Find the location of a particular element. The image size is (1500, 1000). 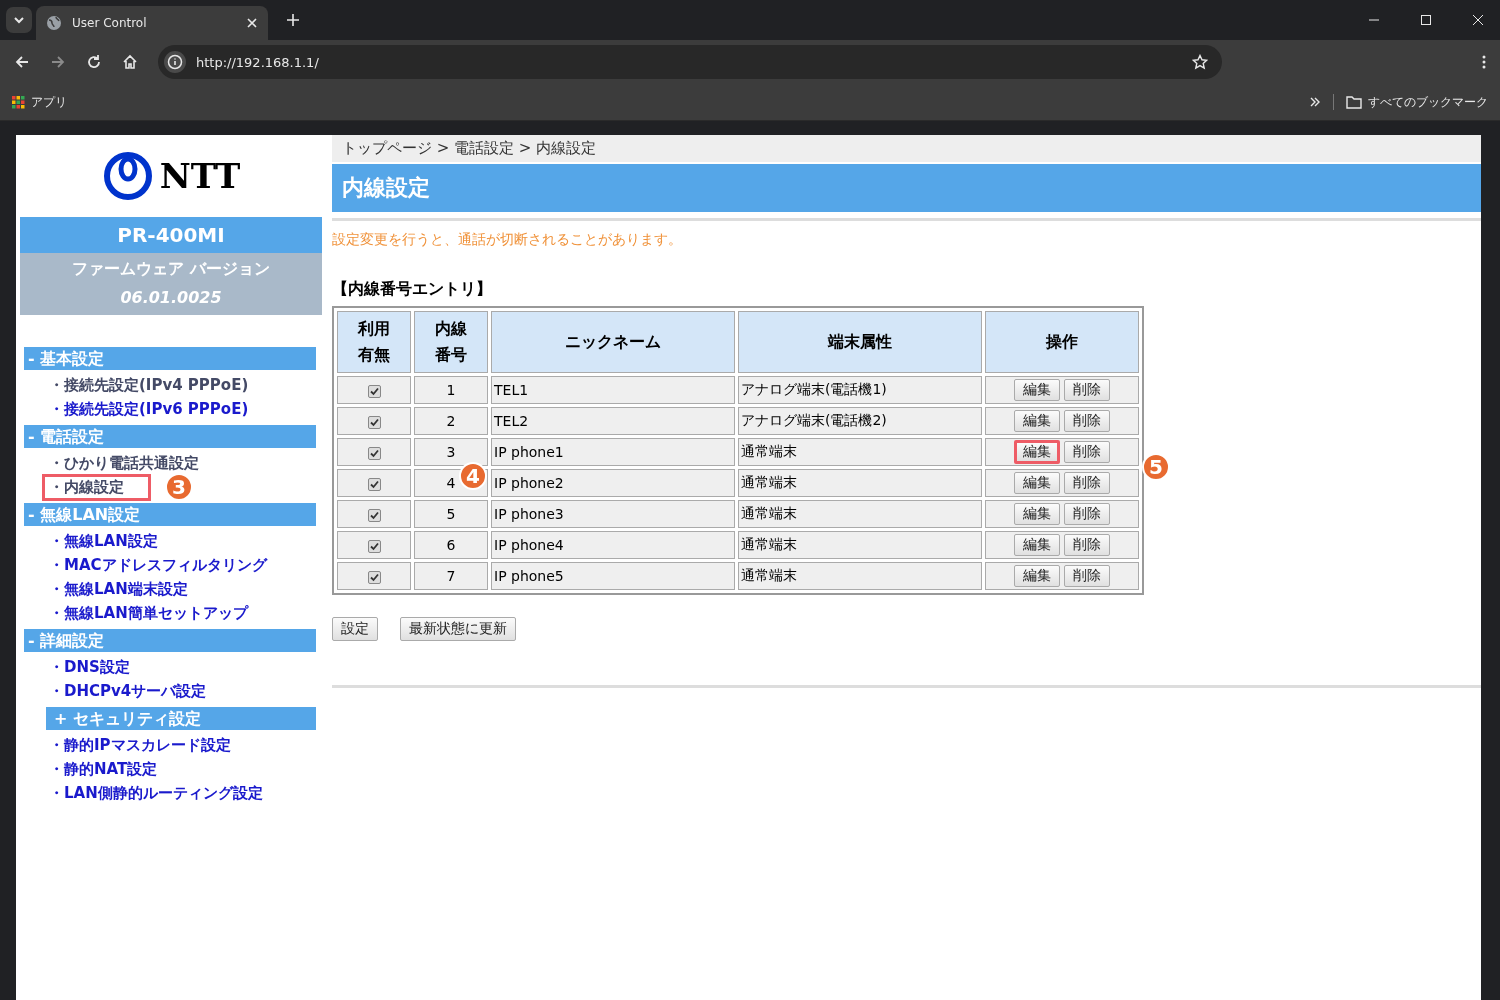

reload-icon is located at coordinates (94, 62).